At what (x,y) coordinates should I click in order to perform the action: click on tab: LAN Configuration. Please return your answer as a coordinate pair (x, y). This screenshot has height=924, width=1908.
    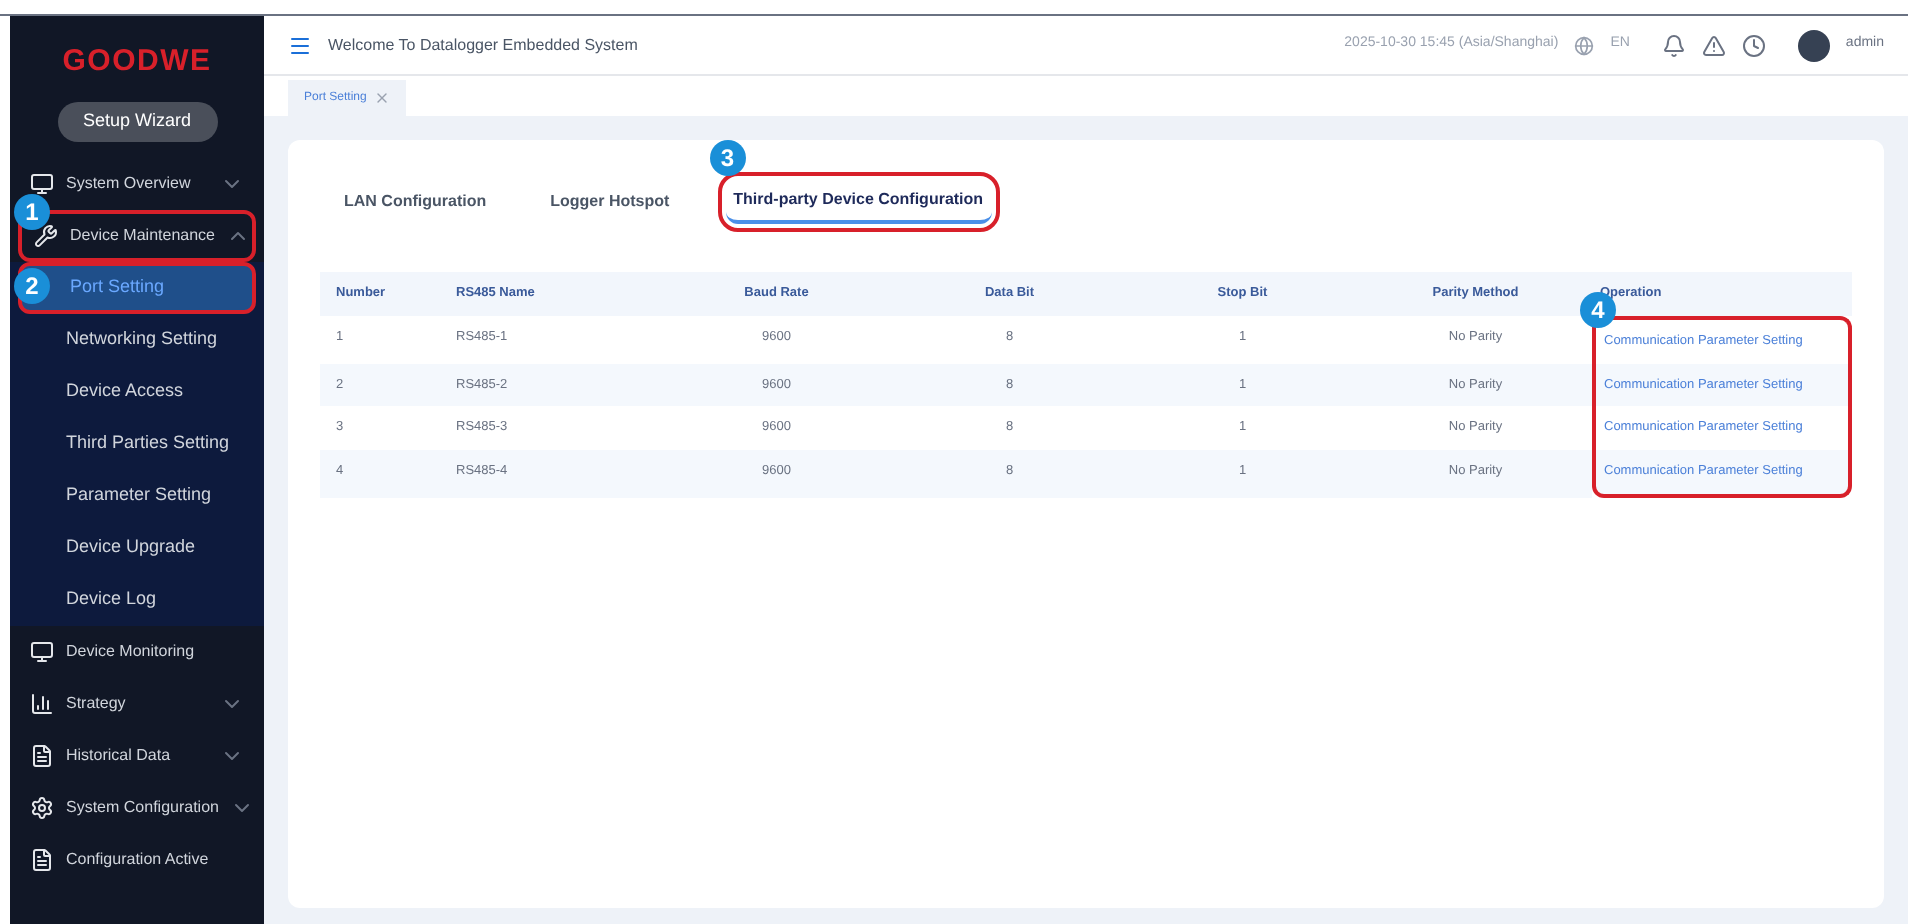
    Looking at the image, I should click on (415, 202).